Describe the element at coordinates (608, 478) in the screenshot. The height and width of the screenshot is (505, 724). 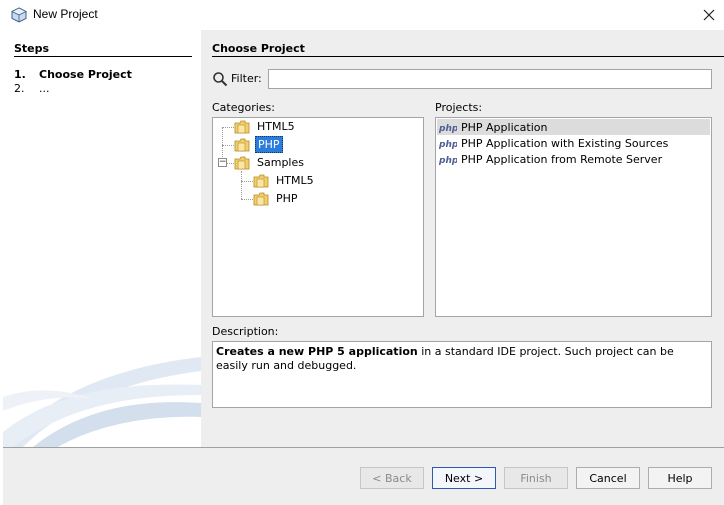
I see `cancel-button: Cancel` at that location.